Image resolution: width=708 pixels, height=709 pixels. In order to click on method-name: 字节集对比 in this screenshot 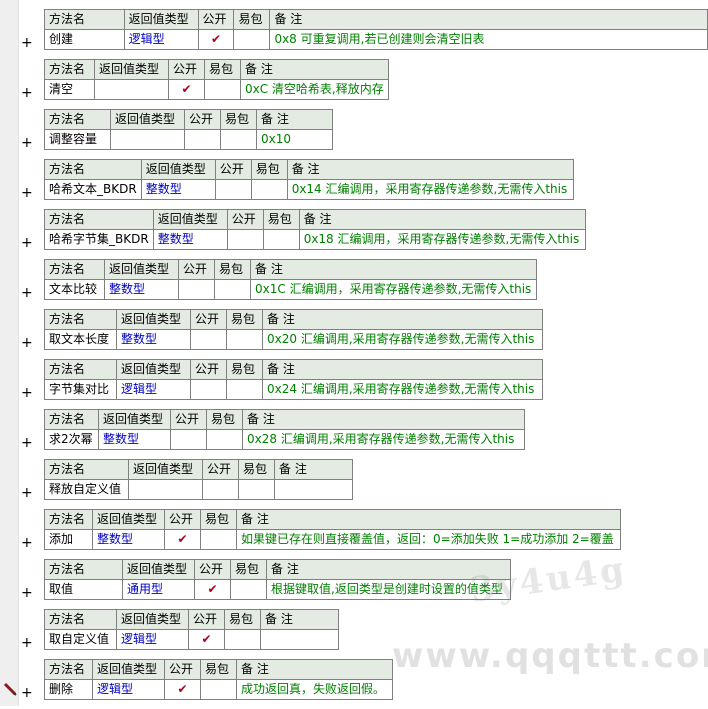, I will do `click(80, 389)`.